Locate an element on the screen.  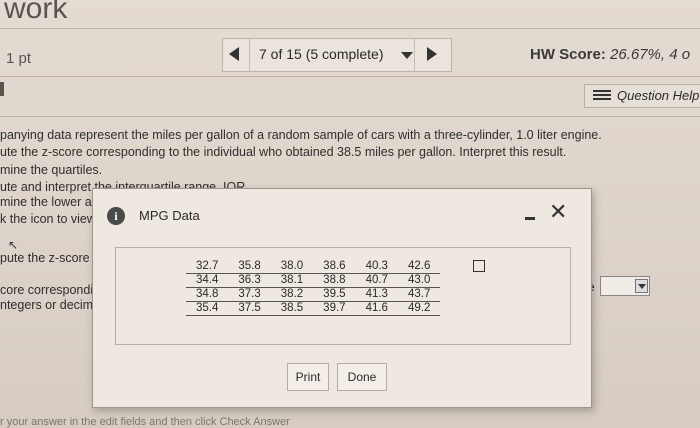
table-cell: 39.5 is located at coordinates (334, 294).